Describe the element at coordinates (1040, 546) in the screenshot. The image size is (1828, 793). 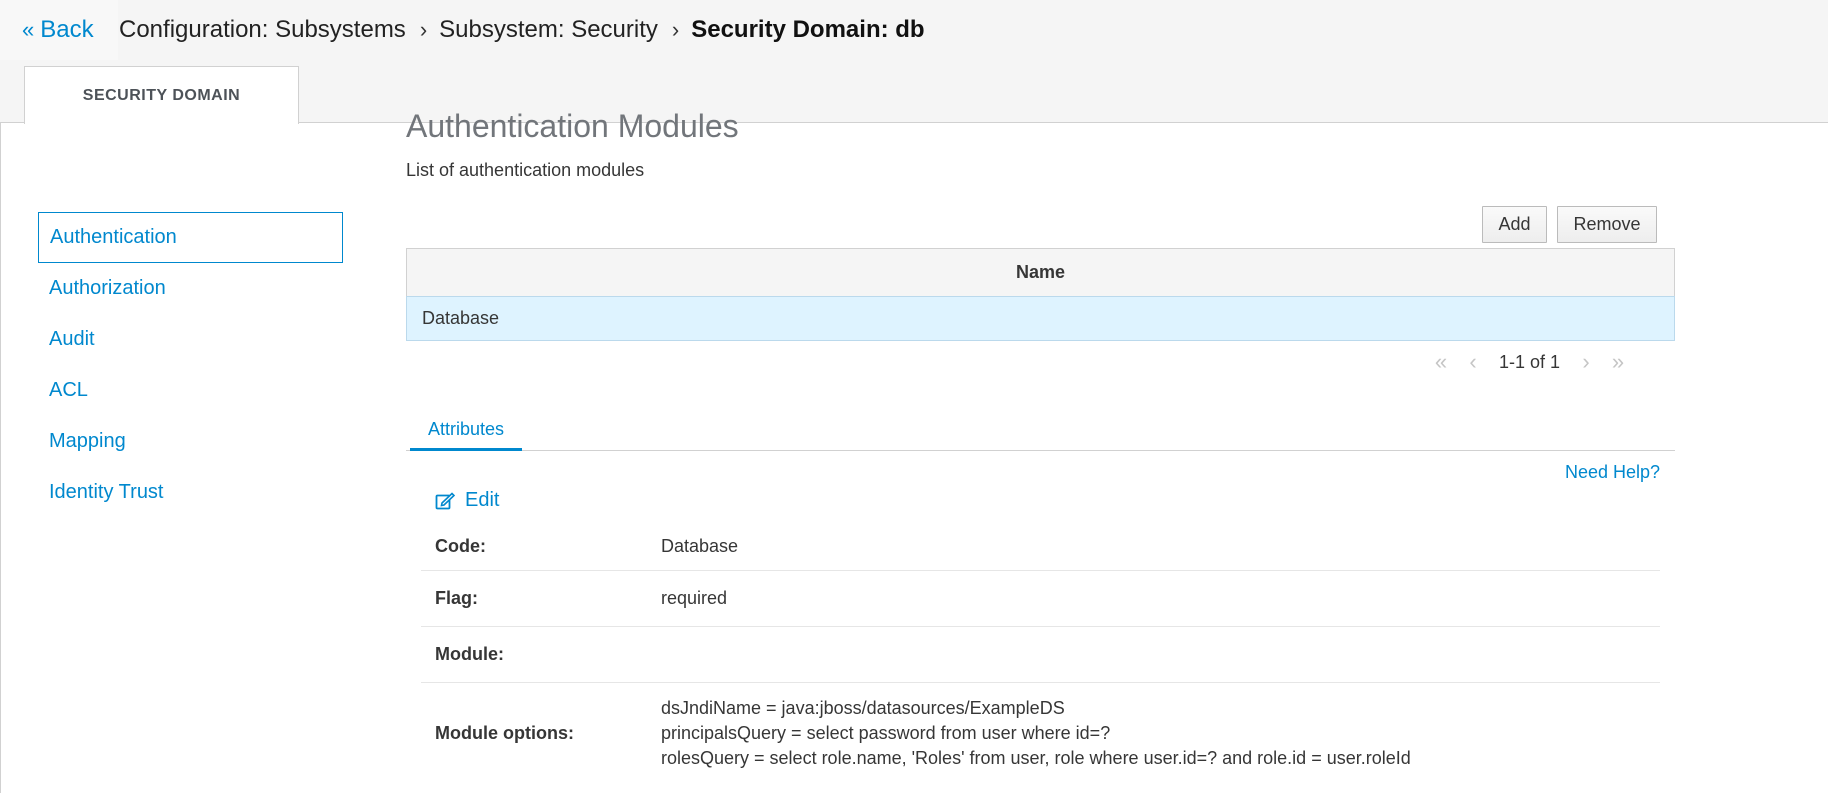
I see `attribute-row-code: Code: Database` at that location.